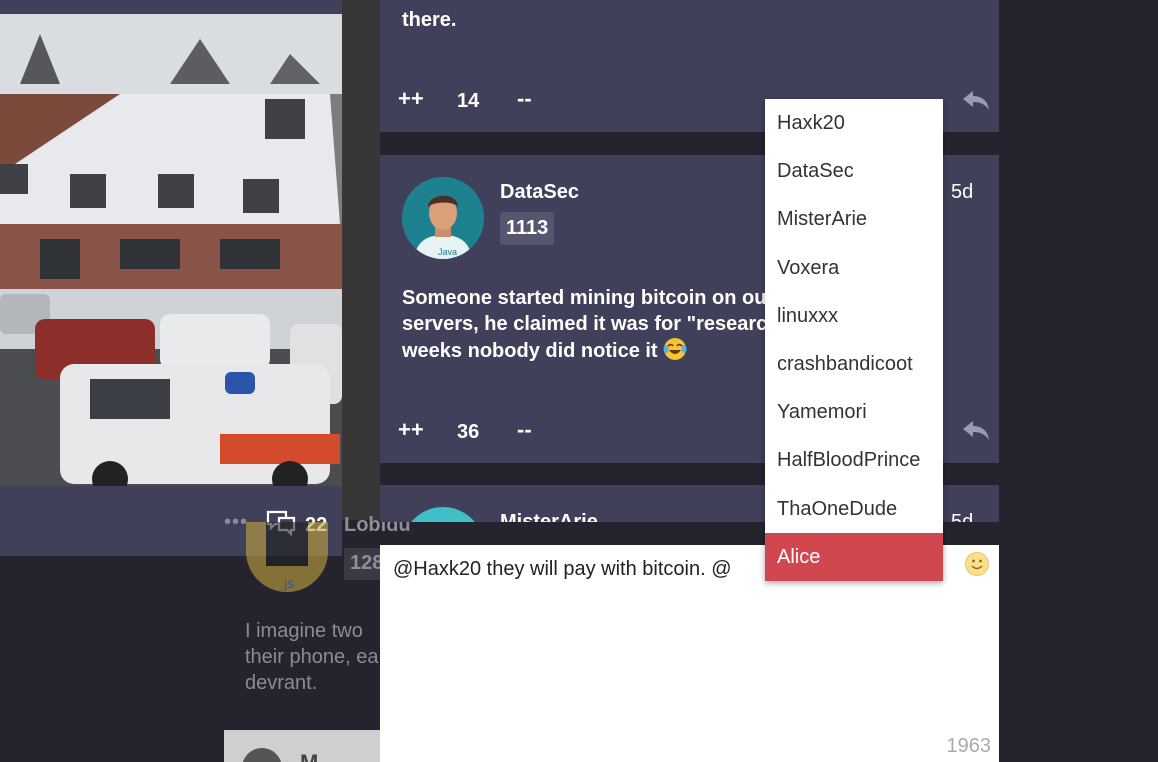 The height and width of the screenshot is (762, 1158). What do you see at coordinates (312, 657) in the screenshot?
I see `faded-comment-text: I imagine two their phone, ea devrant.` at bounding box center [312, 657].